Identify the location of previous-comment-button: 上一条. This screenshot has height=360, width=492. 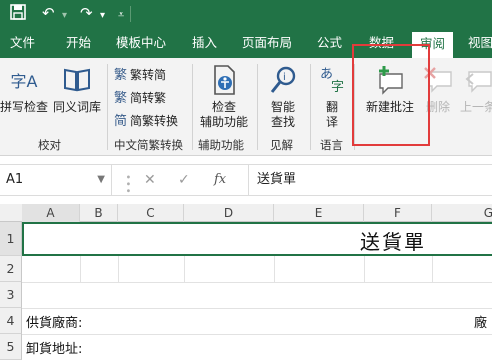
(475, 89).